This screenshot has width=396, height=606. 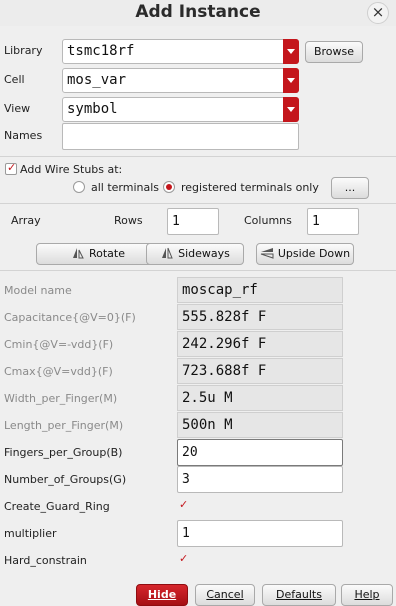 What do you see at coordinates (30, 533) in the screenshot?
I see `param-label: multiplier` at bounding box center [30, 533].